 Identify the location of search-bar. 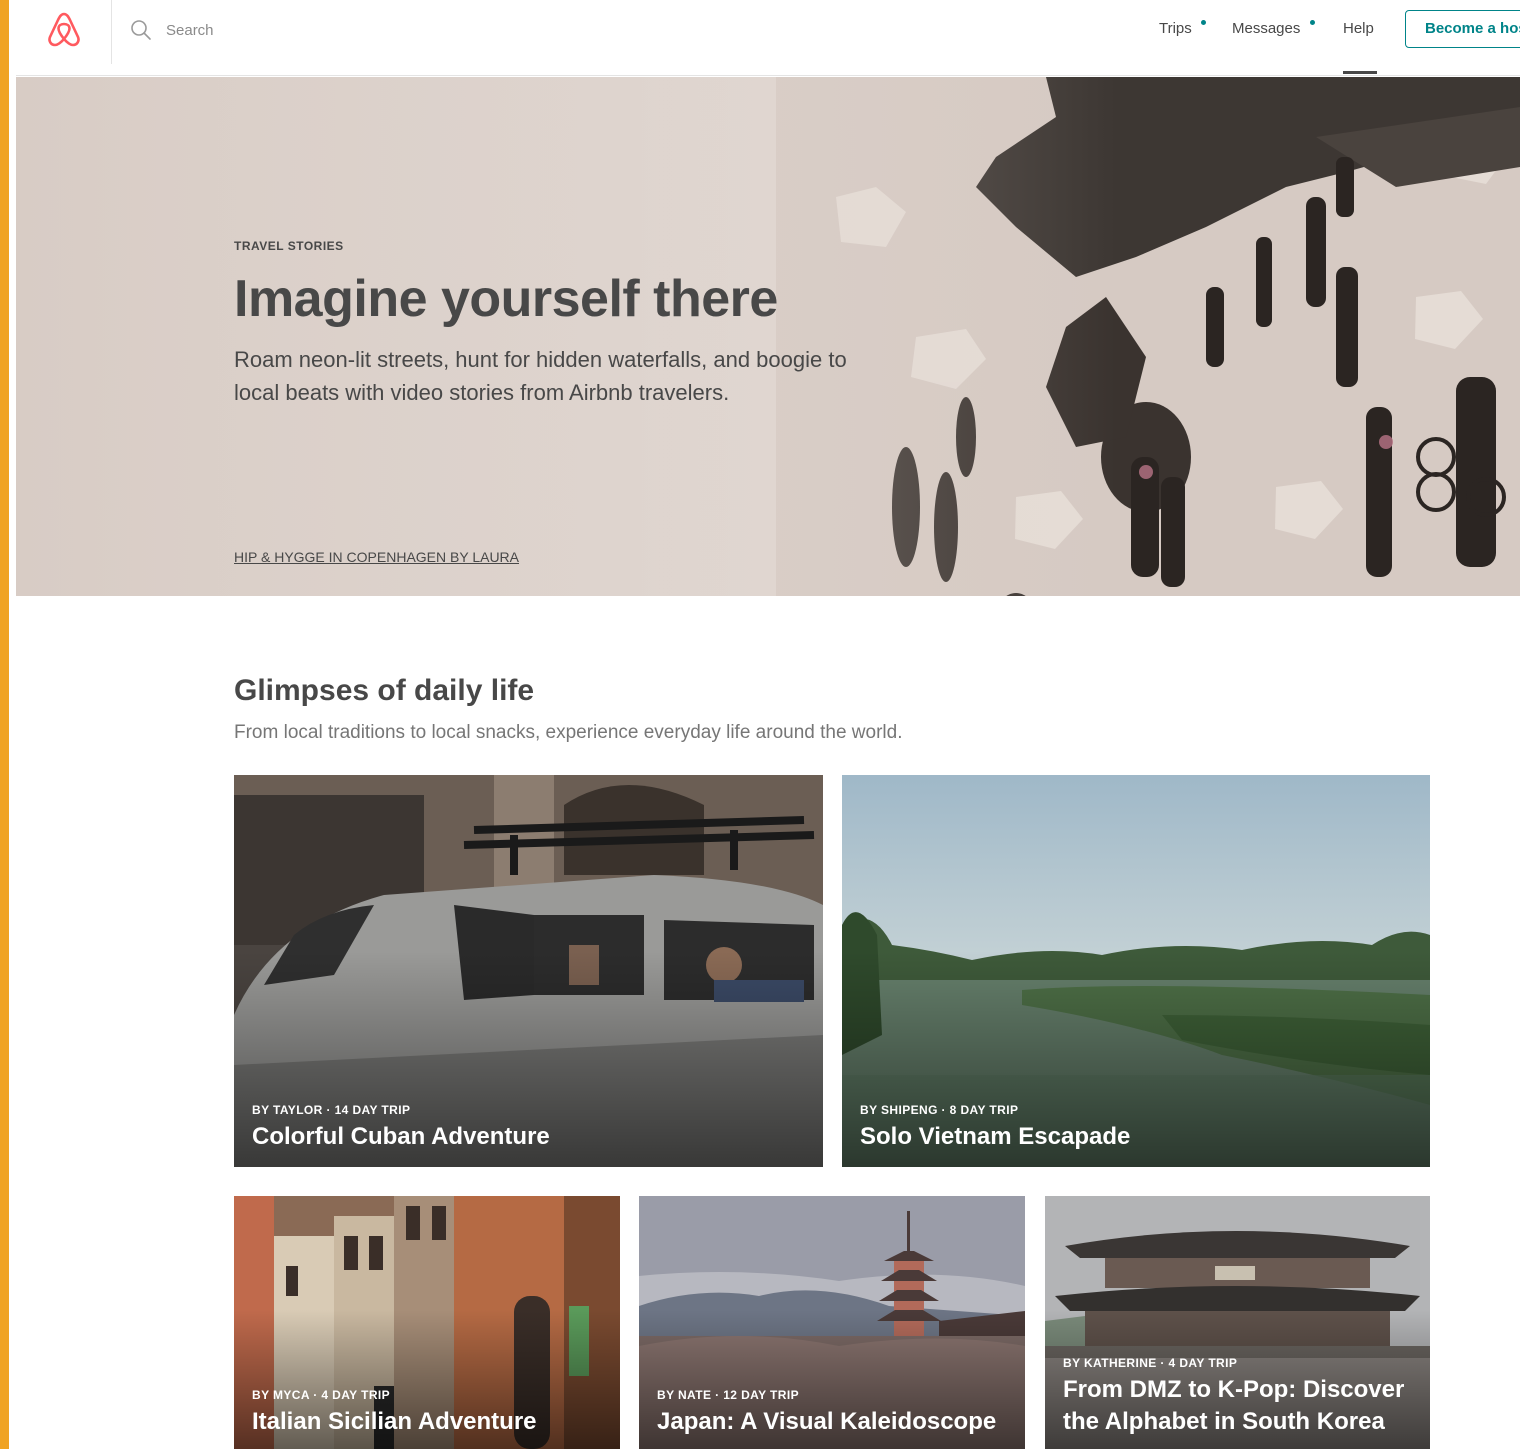
(280, 30).